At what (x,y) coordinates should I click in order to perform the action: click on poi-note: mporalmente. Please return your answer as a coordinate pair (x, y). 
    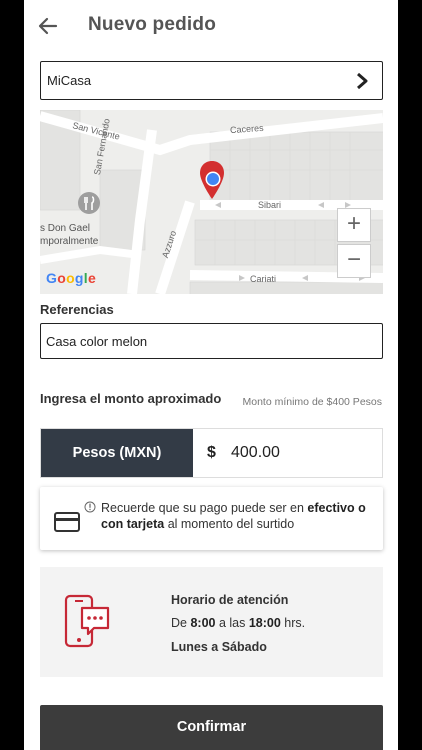
    Looking at the image, I should click on (69, 241).